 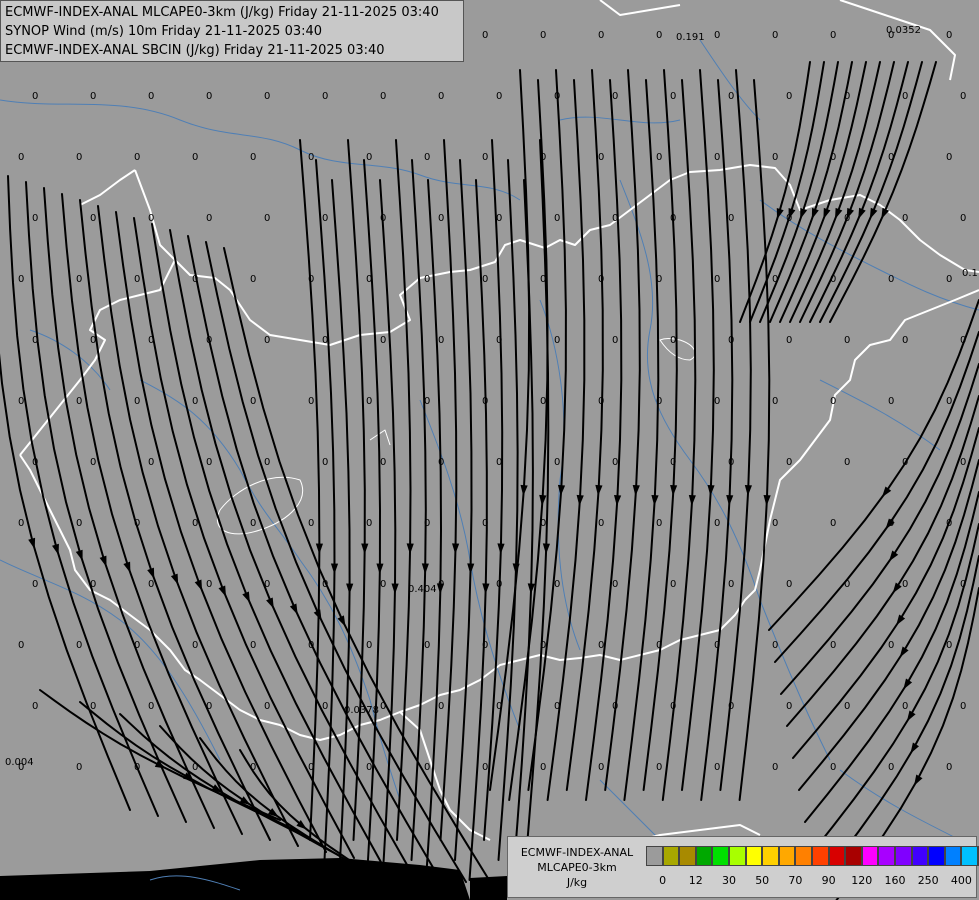 What do you see at coordinates (762, 880) in the screenshot?
I see `legend-tick-label: 50` at bounding box center [762, 880].